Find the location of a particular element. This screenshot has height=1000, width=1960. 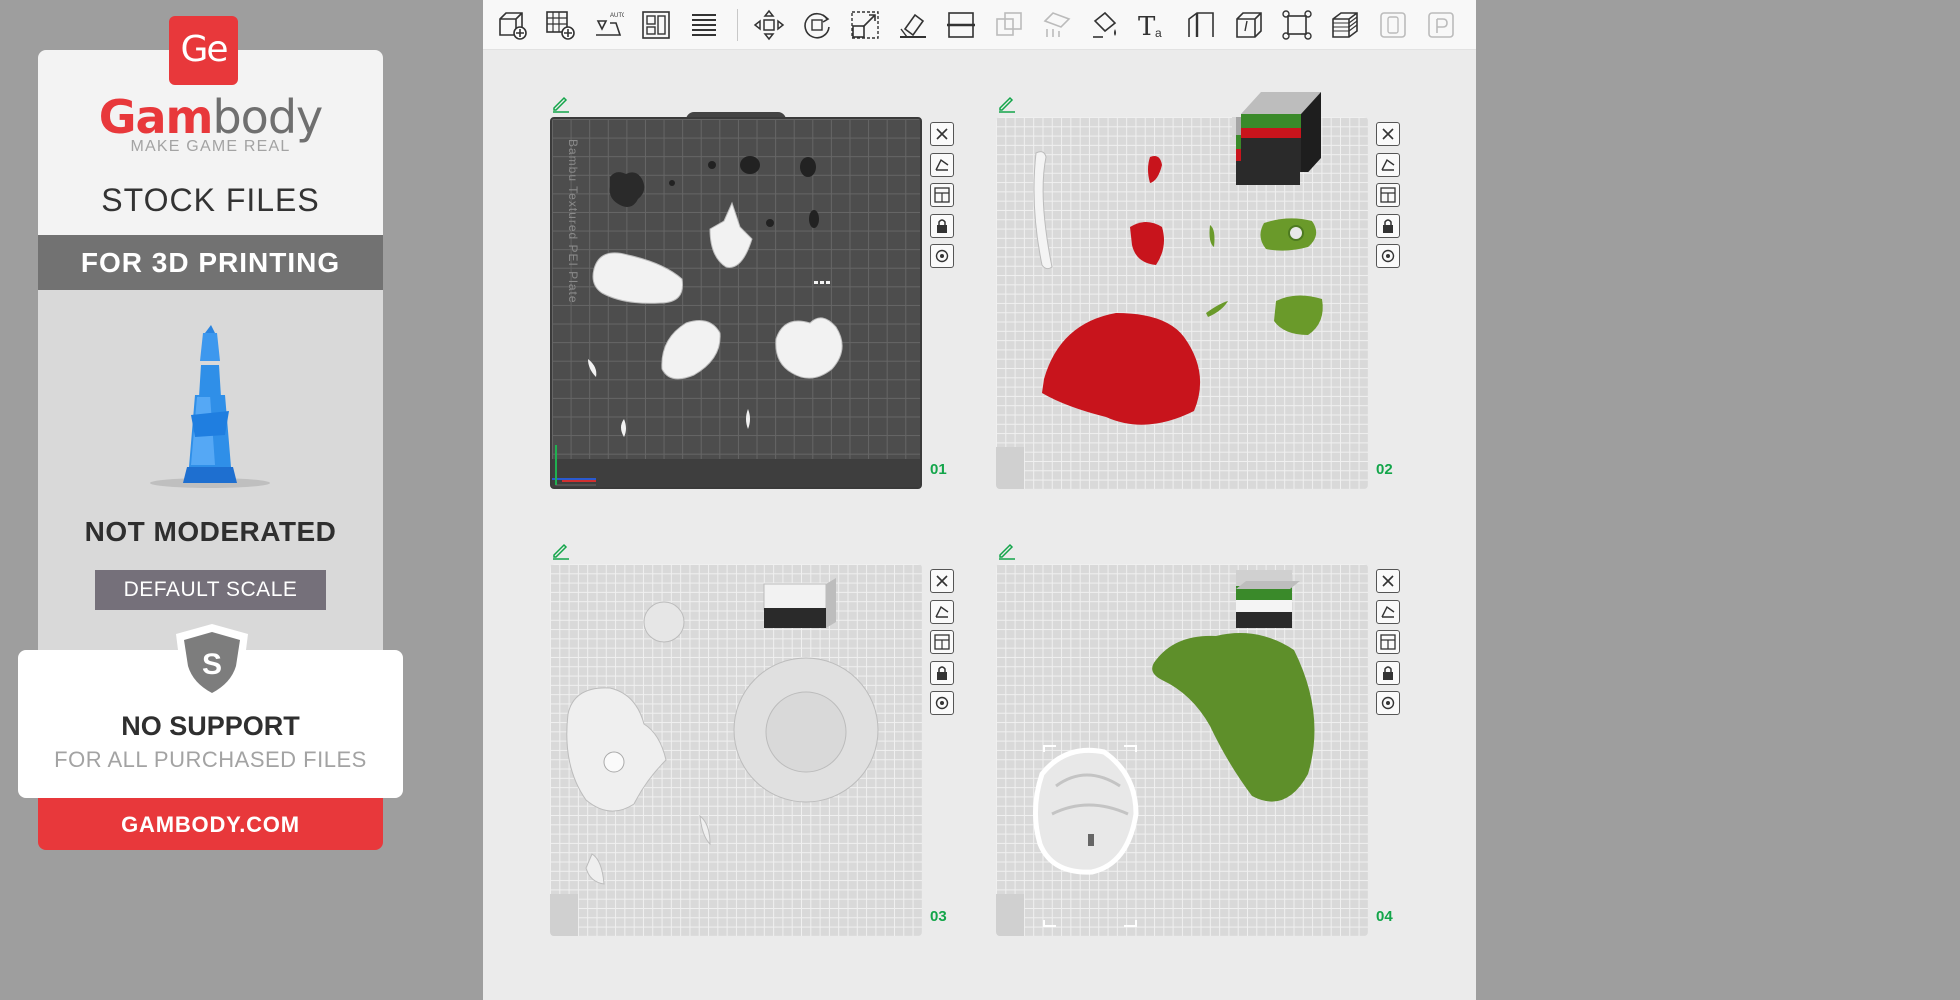

scale-button is located at coordinates (865, 25).